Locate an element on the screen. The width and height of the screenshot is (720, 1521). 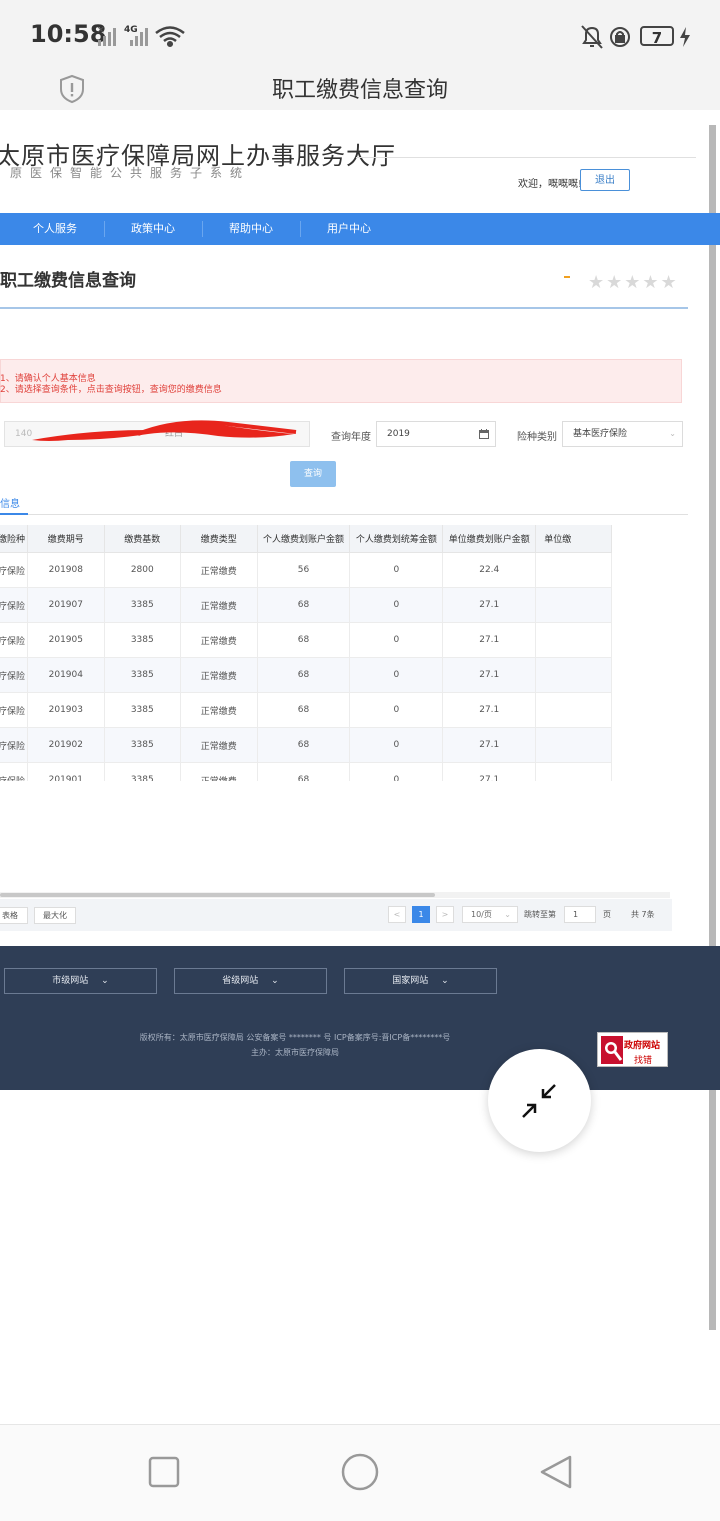
recent-apps-icon is located at coordinates (164, 1472).